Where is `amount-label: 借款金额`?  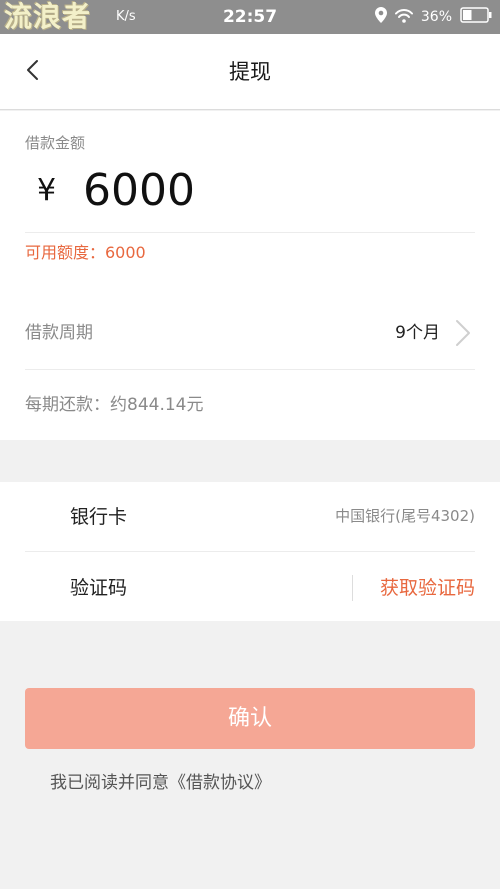 amount-label: 借款金额 is located at coordinates (55, 143).